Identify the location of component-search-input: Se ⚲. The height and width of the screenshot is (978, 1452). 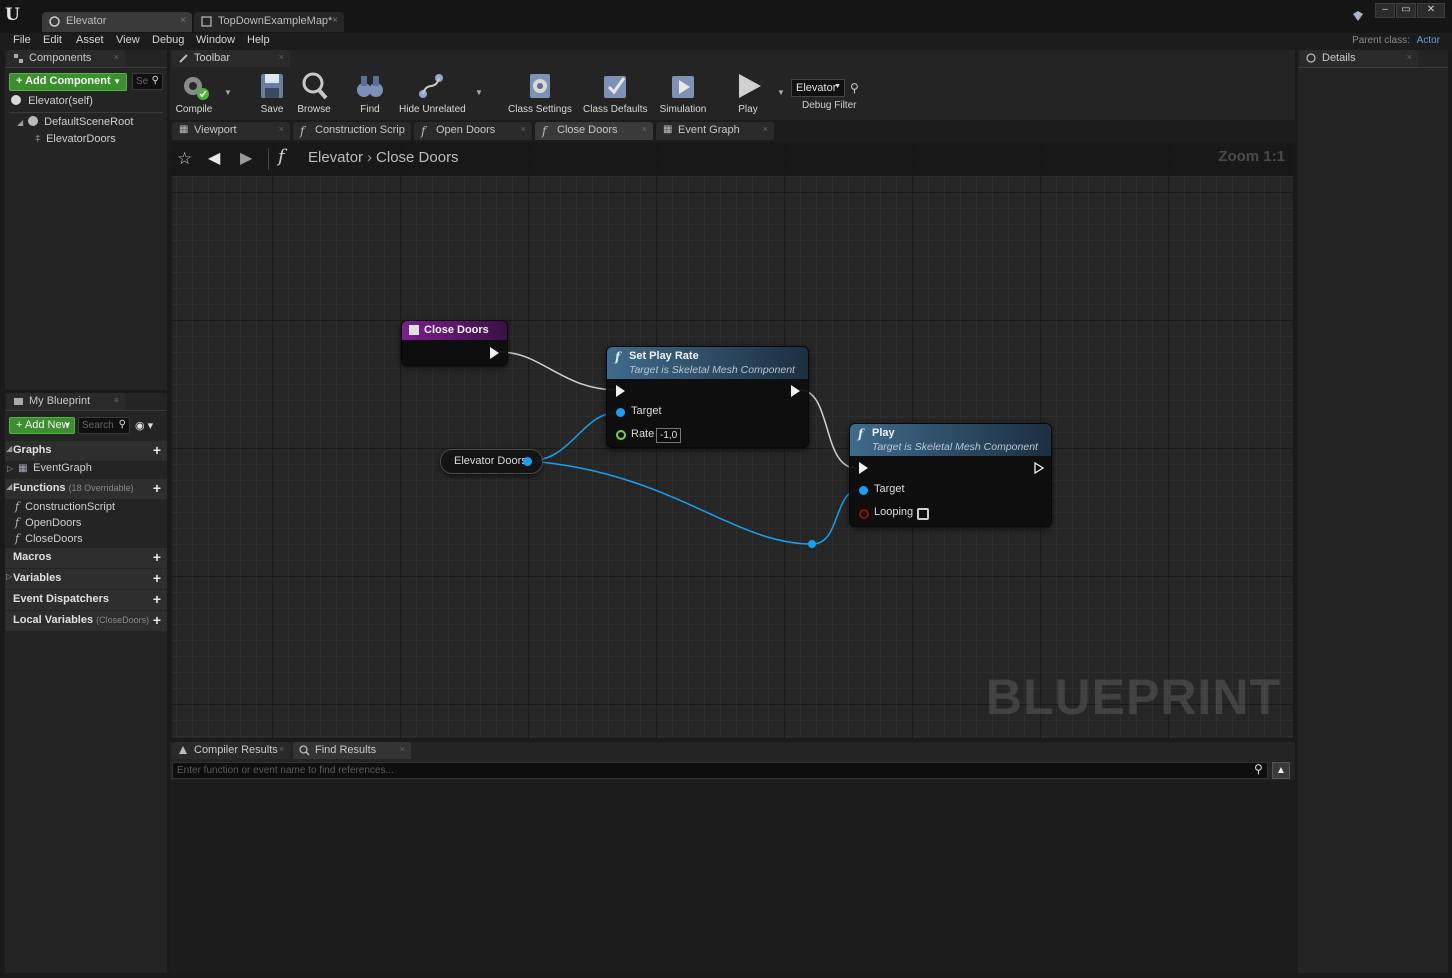
(147, 81).